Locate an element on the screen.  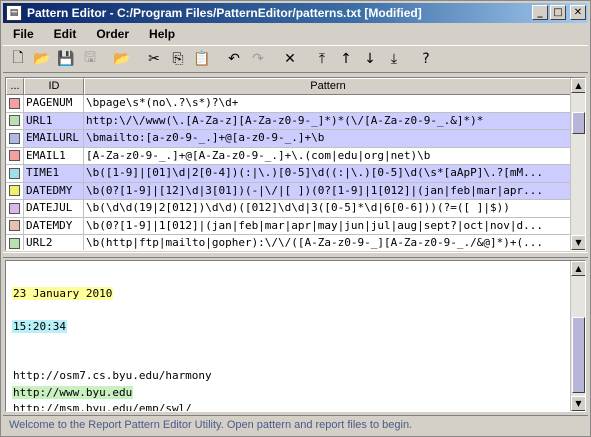
pattern-id-cell: URL1 is located at coordinates (54, 120).